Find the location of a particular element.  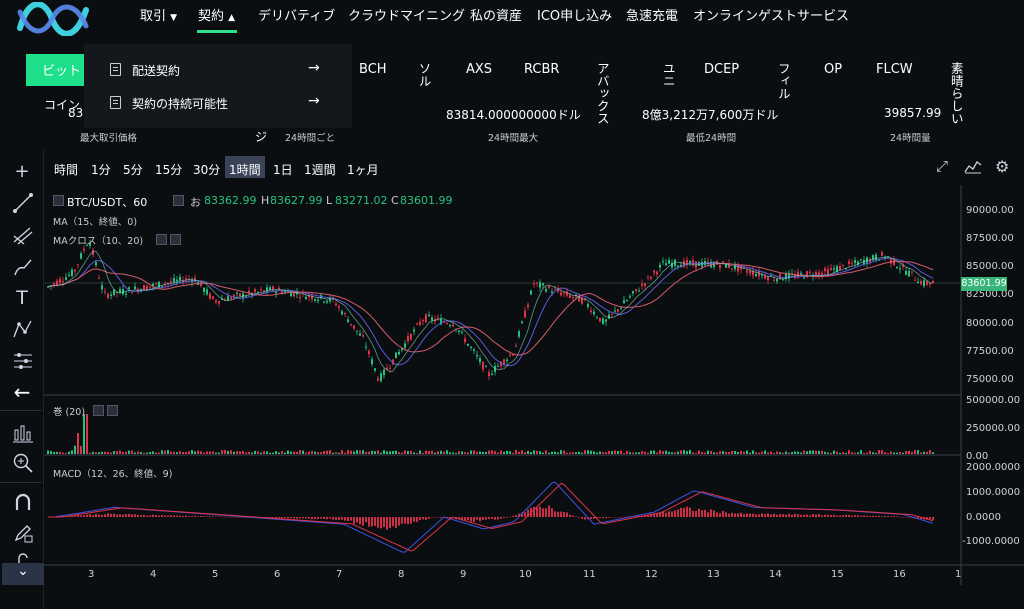

chart-type-icon is located at coordinates (973, 166).